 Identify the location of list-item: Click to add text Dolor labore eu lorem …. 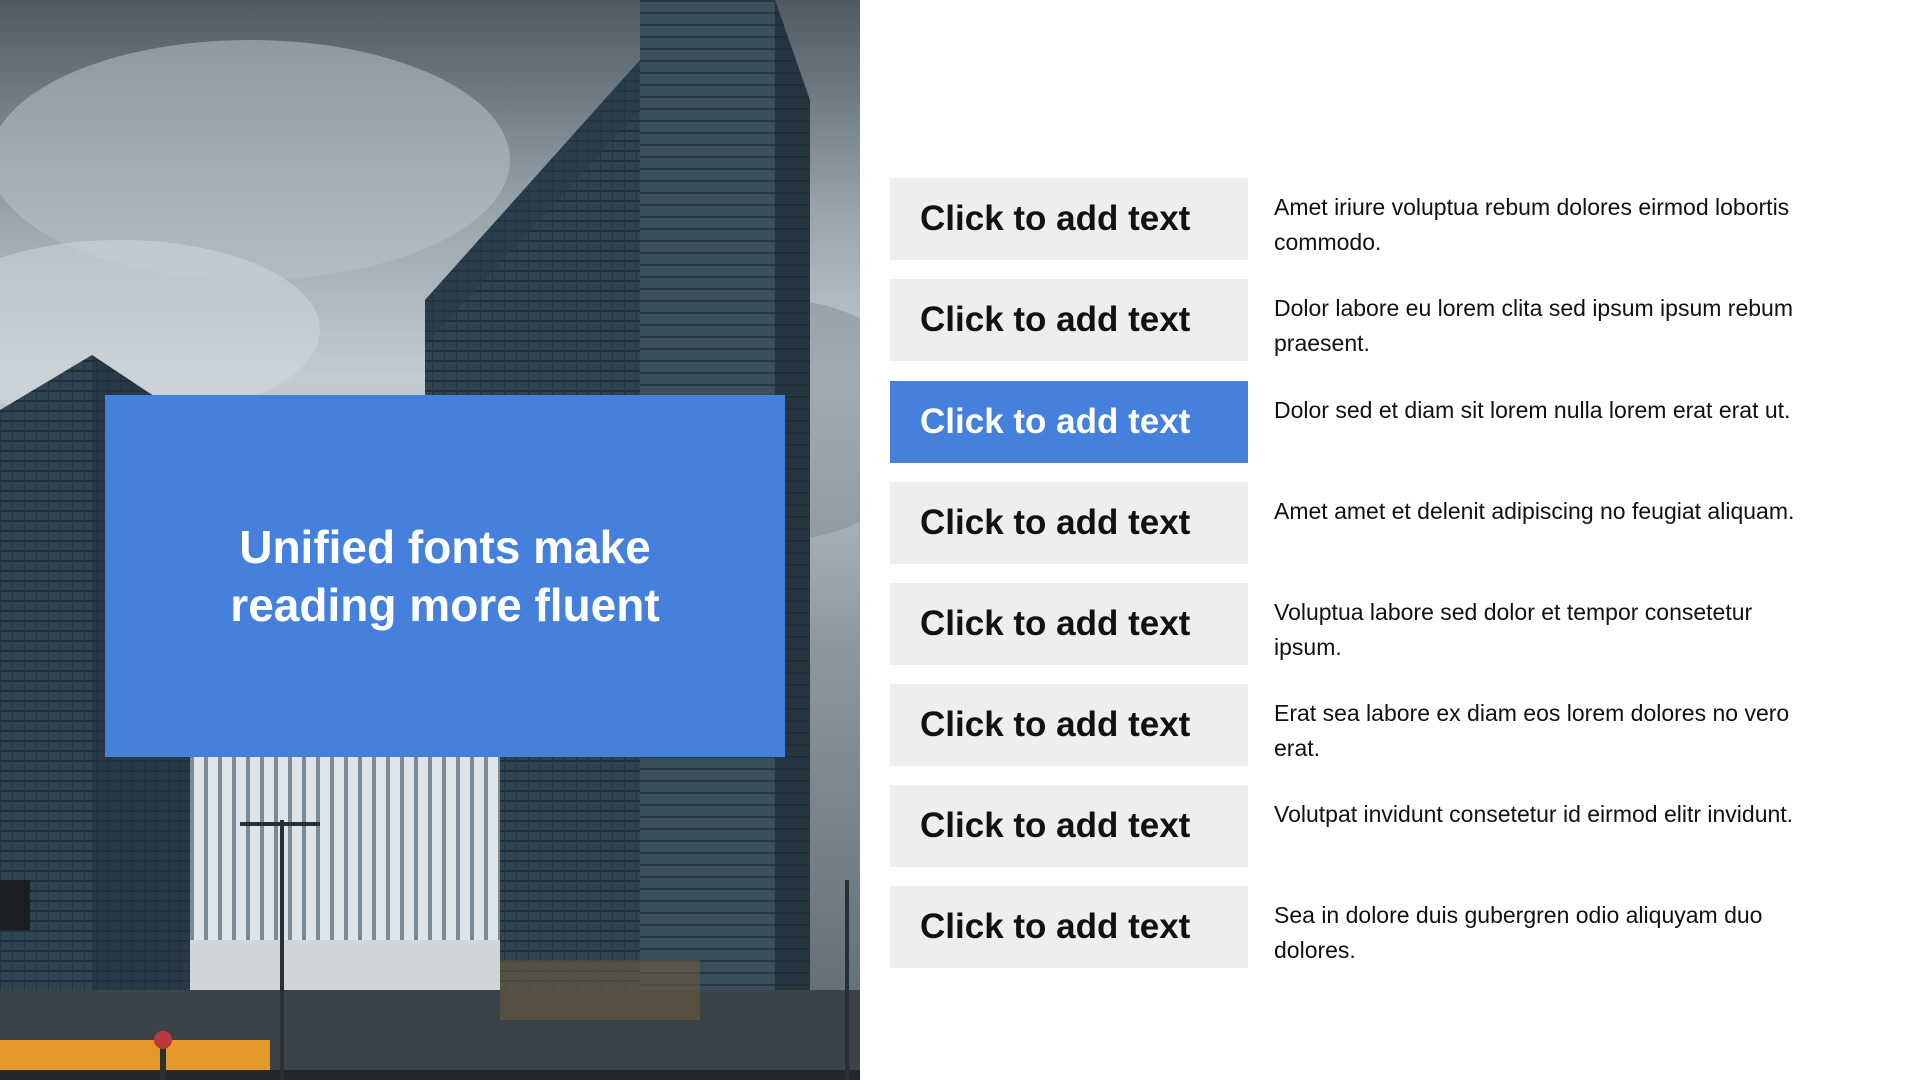
(1390, 320).